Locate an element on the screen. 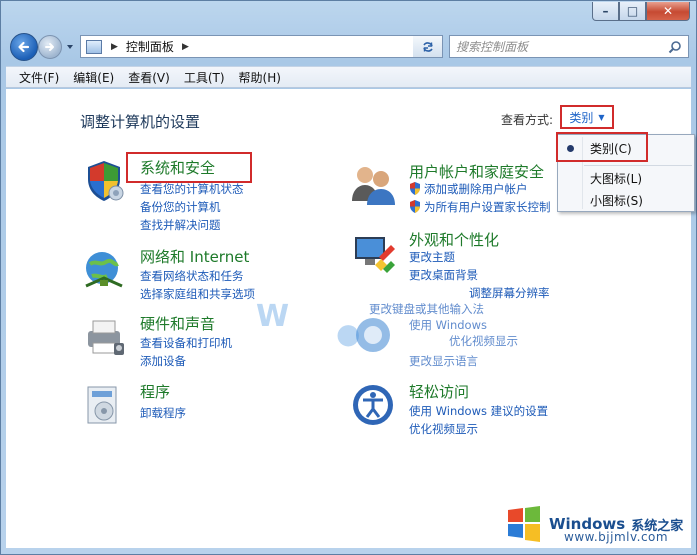 Image resolution: width=697 pixels, height=555 pixels. back-button is located at coordinates (24, 47).